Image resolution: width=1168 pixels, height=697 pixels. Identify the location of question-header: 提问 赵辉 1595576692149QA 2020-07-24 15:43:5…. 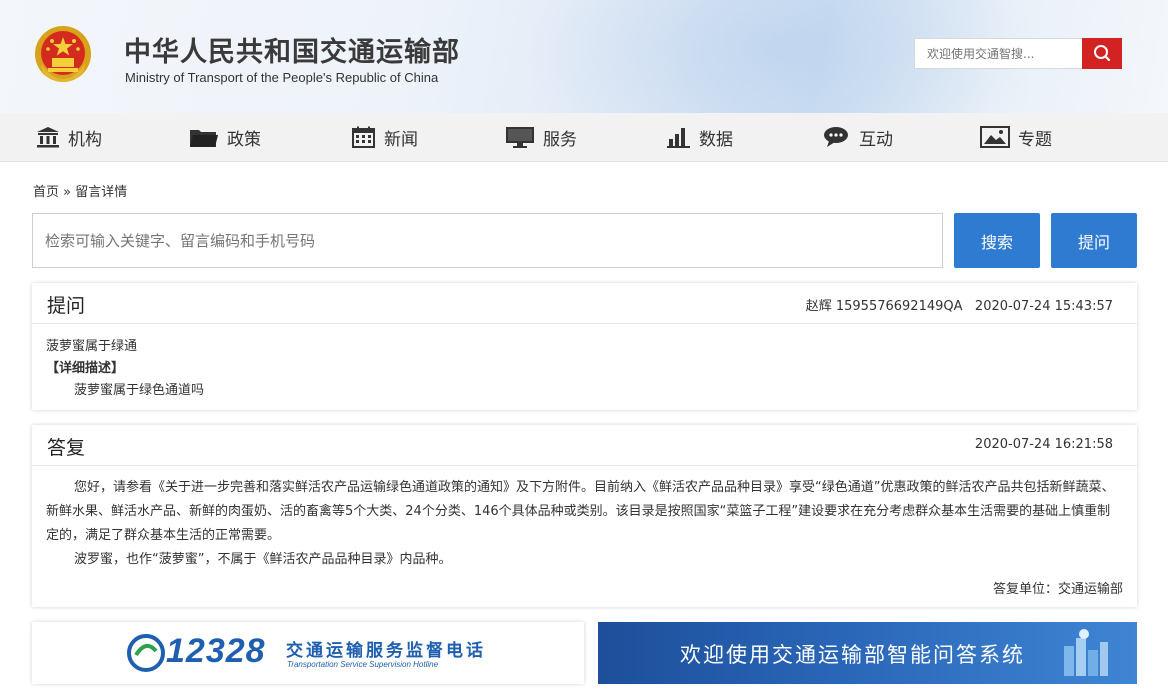
(584, 303).